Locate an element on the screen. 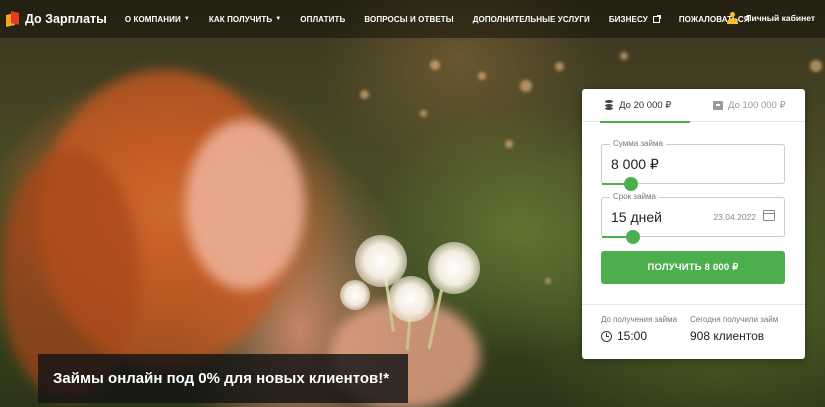 The image size is (825, 407). clients-today-value: 908 клиентов is located at coordinates (727, 336).